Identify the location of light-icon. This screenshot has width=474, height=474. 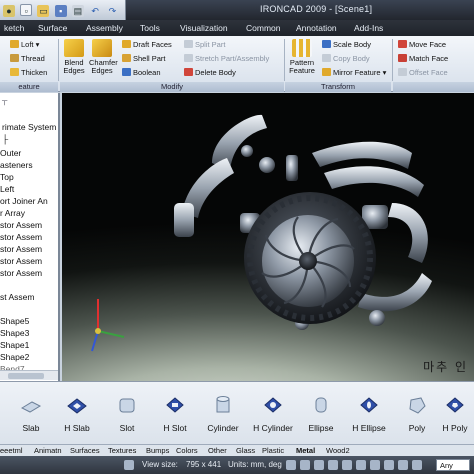
(417, 465).